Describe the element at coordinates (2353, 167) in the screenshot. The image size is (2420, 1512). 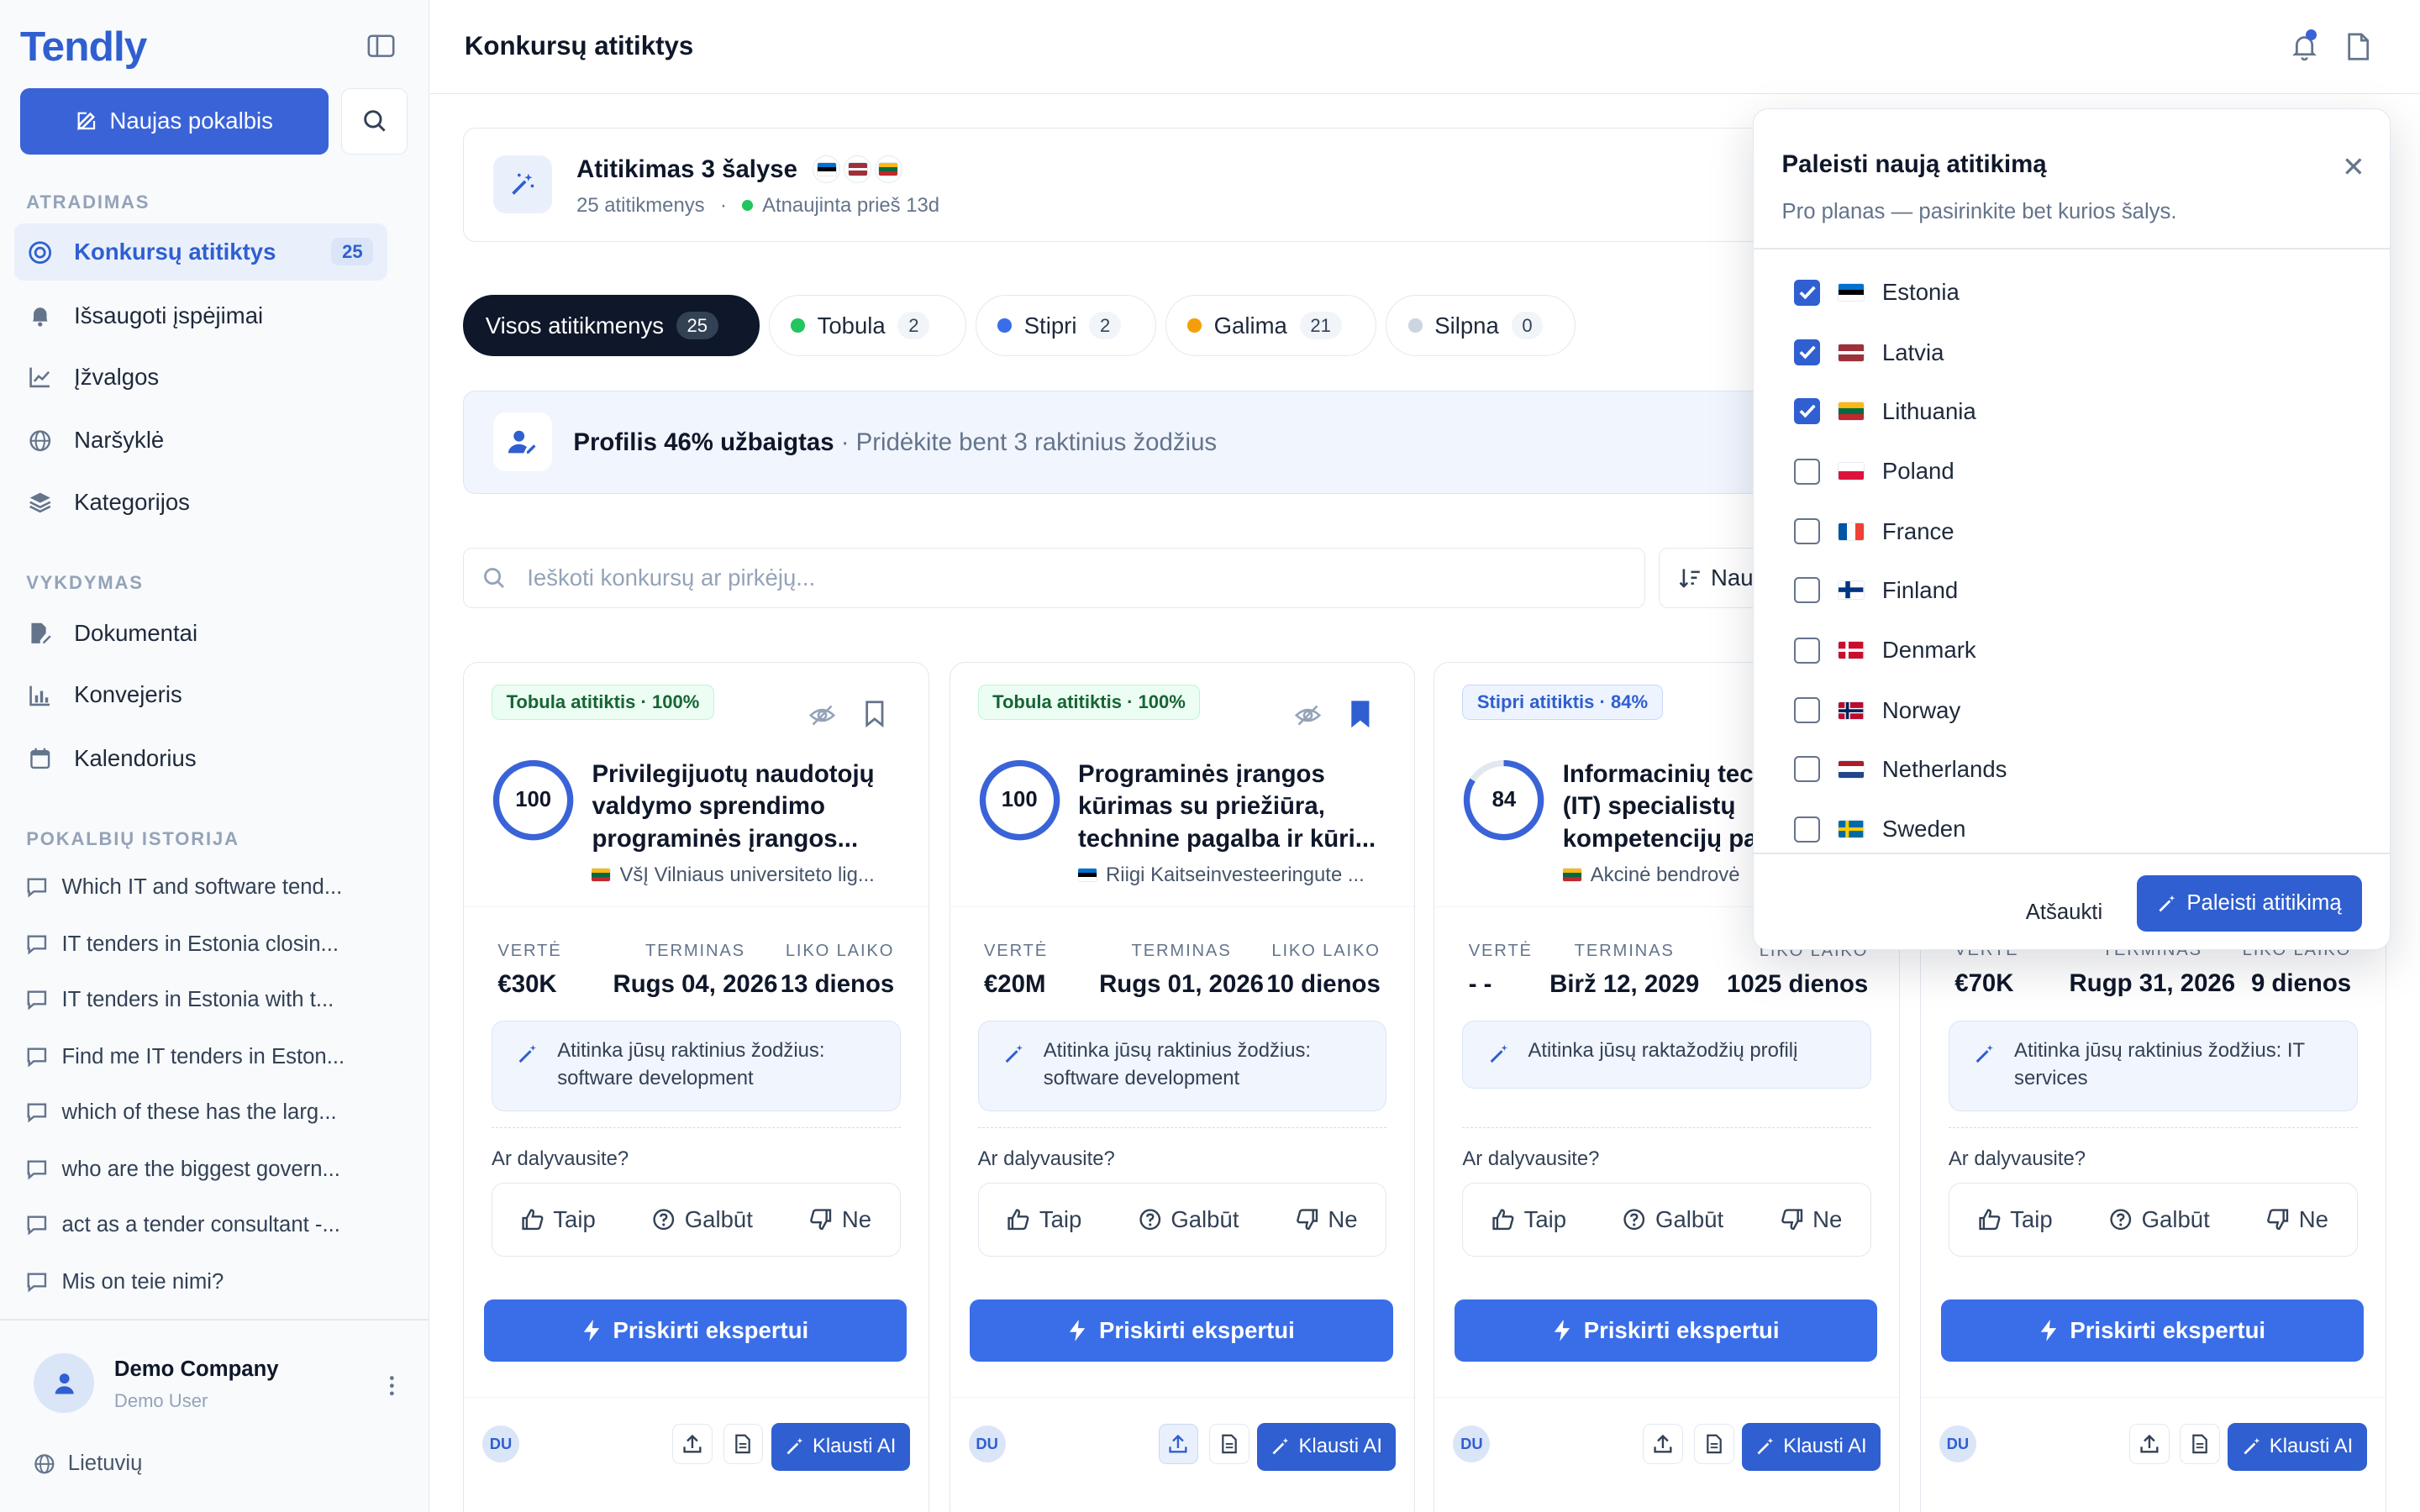
I see `close-icon: ✕` at that location.